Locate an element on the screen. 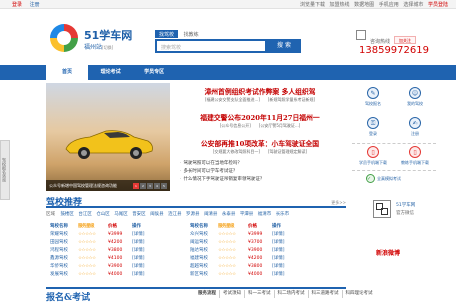  register-link: 注册 is located at coordinates (35, 5).